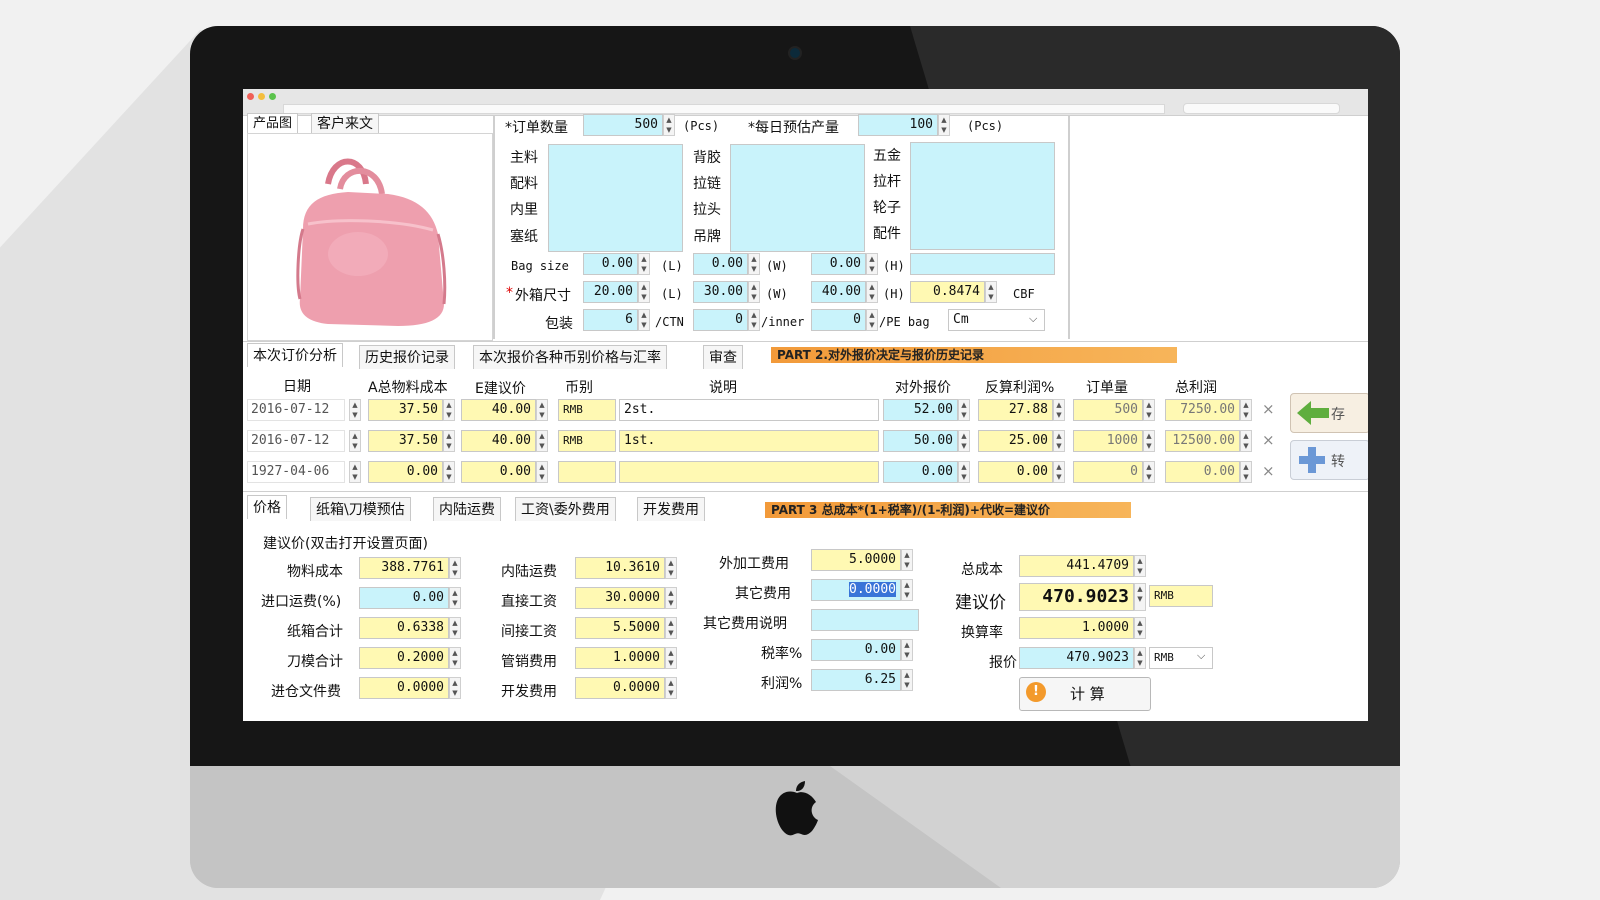 The width and height of the screenshot is (1600, 900). I want to click on quote-cell: 0.00, so click(920, 472).